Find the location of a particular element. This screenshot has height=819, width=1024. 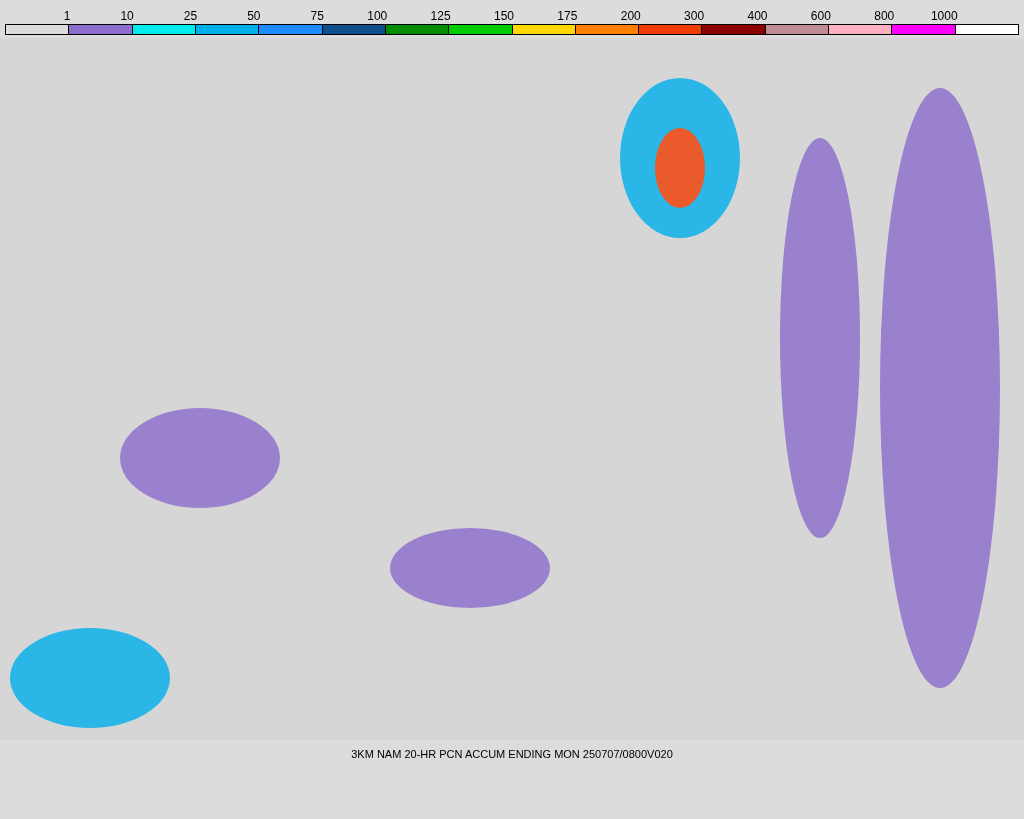

legend-label: 1000 is located at coordinates (944, 16).